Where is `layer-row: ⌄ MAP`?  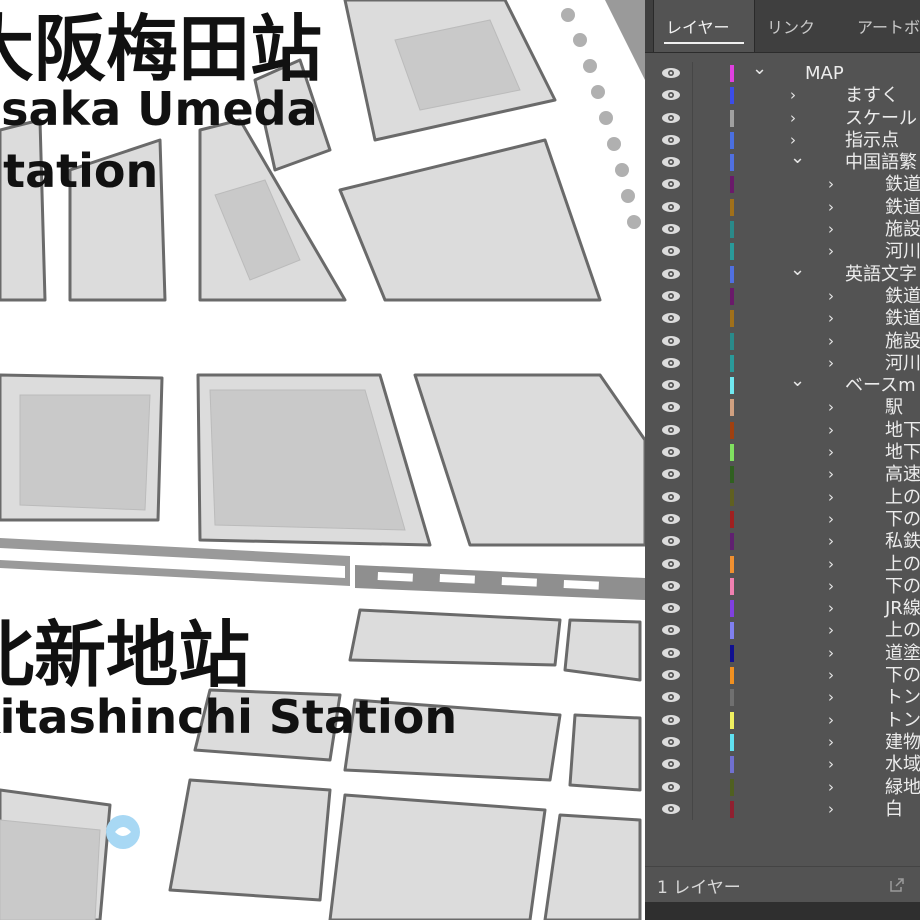 layer-row: ⌄ MAP is located at coordinates (782, 71).